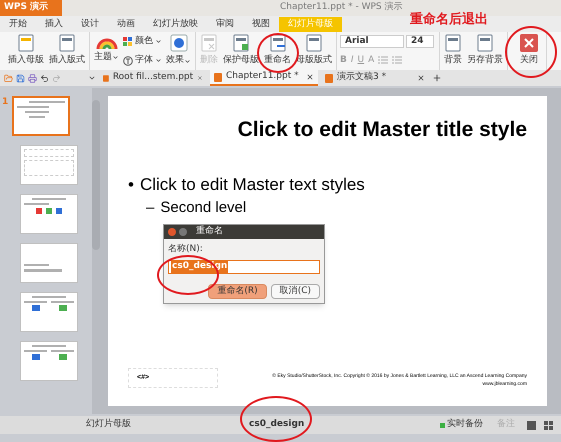  I want to click on menu-tab: 插入, so click(54, 24).